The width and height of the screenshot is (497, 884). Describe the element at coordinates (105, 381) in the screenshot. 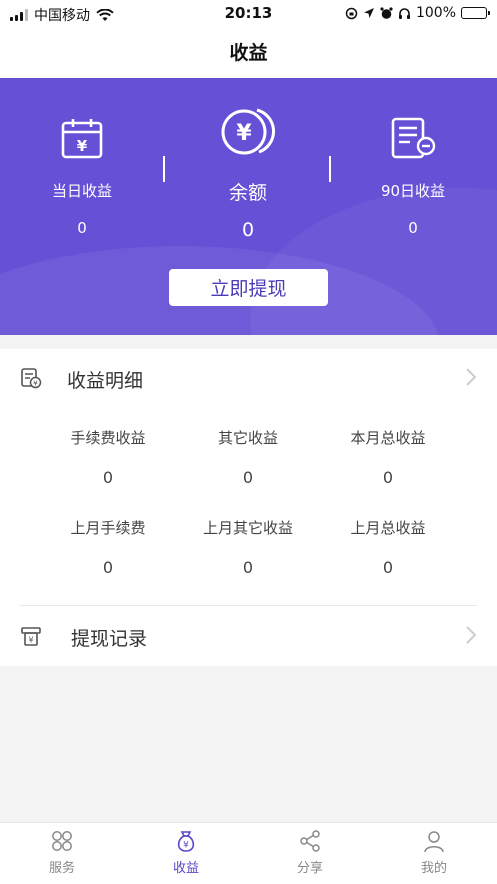

I see `earnings-detail-title: 收益明细` at that location.